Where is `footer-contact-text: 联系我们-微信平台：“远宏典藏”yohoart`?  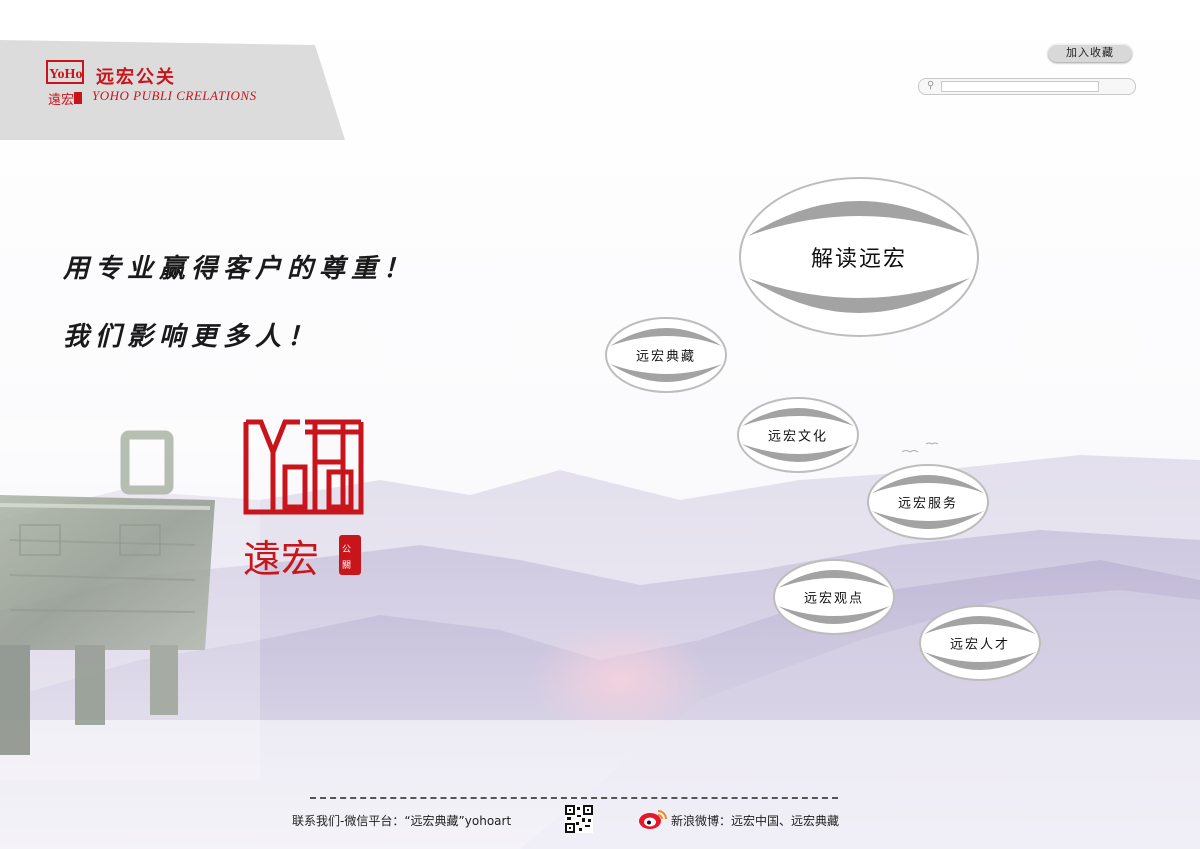 footer-contact-text: 联系我们-微信平台：“远宏典藏”yohoart is located at coordinates (402, 821).